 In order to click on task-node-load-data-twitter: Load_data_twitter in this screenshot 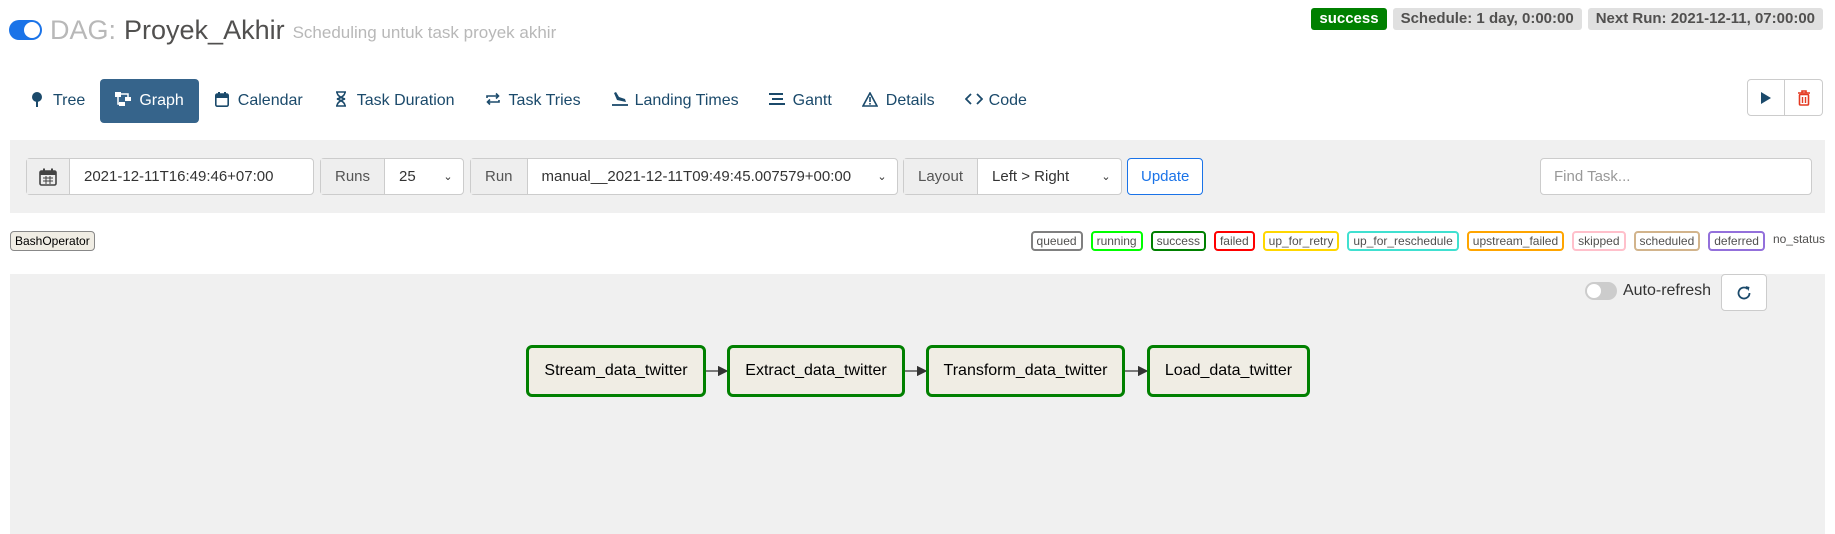, I will do `click(1228, 371)`.